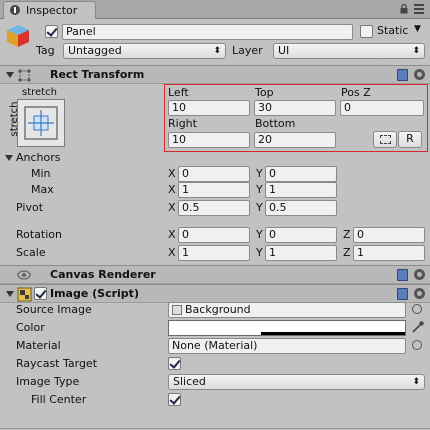  Describe the element at coordinates (404, 9) in the screenshot. I see `lock-icon` at that location.